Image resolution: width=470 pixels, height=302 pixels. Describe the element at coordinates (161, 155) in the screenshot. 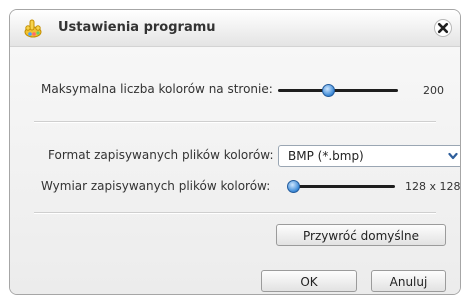

I see `save-format-label: Format zapisywanych plików kolorów:` at that location.